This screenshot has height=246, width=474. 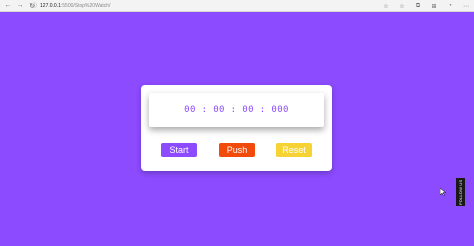 What do you see at coordinates (386, 6) in the screenshot?
I see `star-icon: ☆` at bounding box center [386, 6].